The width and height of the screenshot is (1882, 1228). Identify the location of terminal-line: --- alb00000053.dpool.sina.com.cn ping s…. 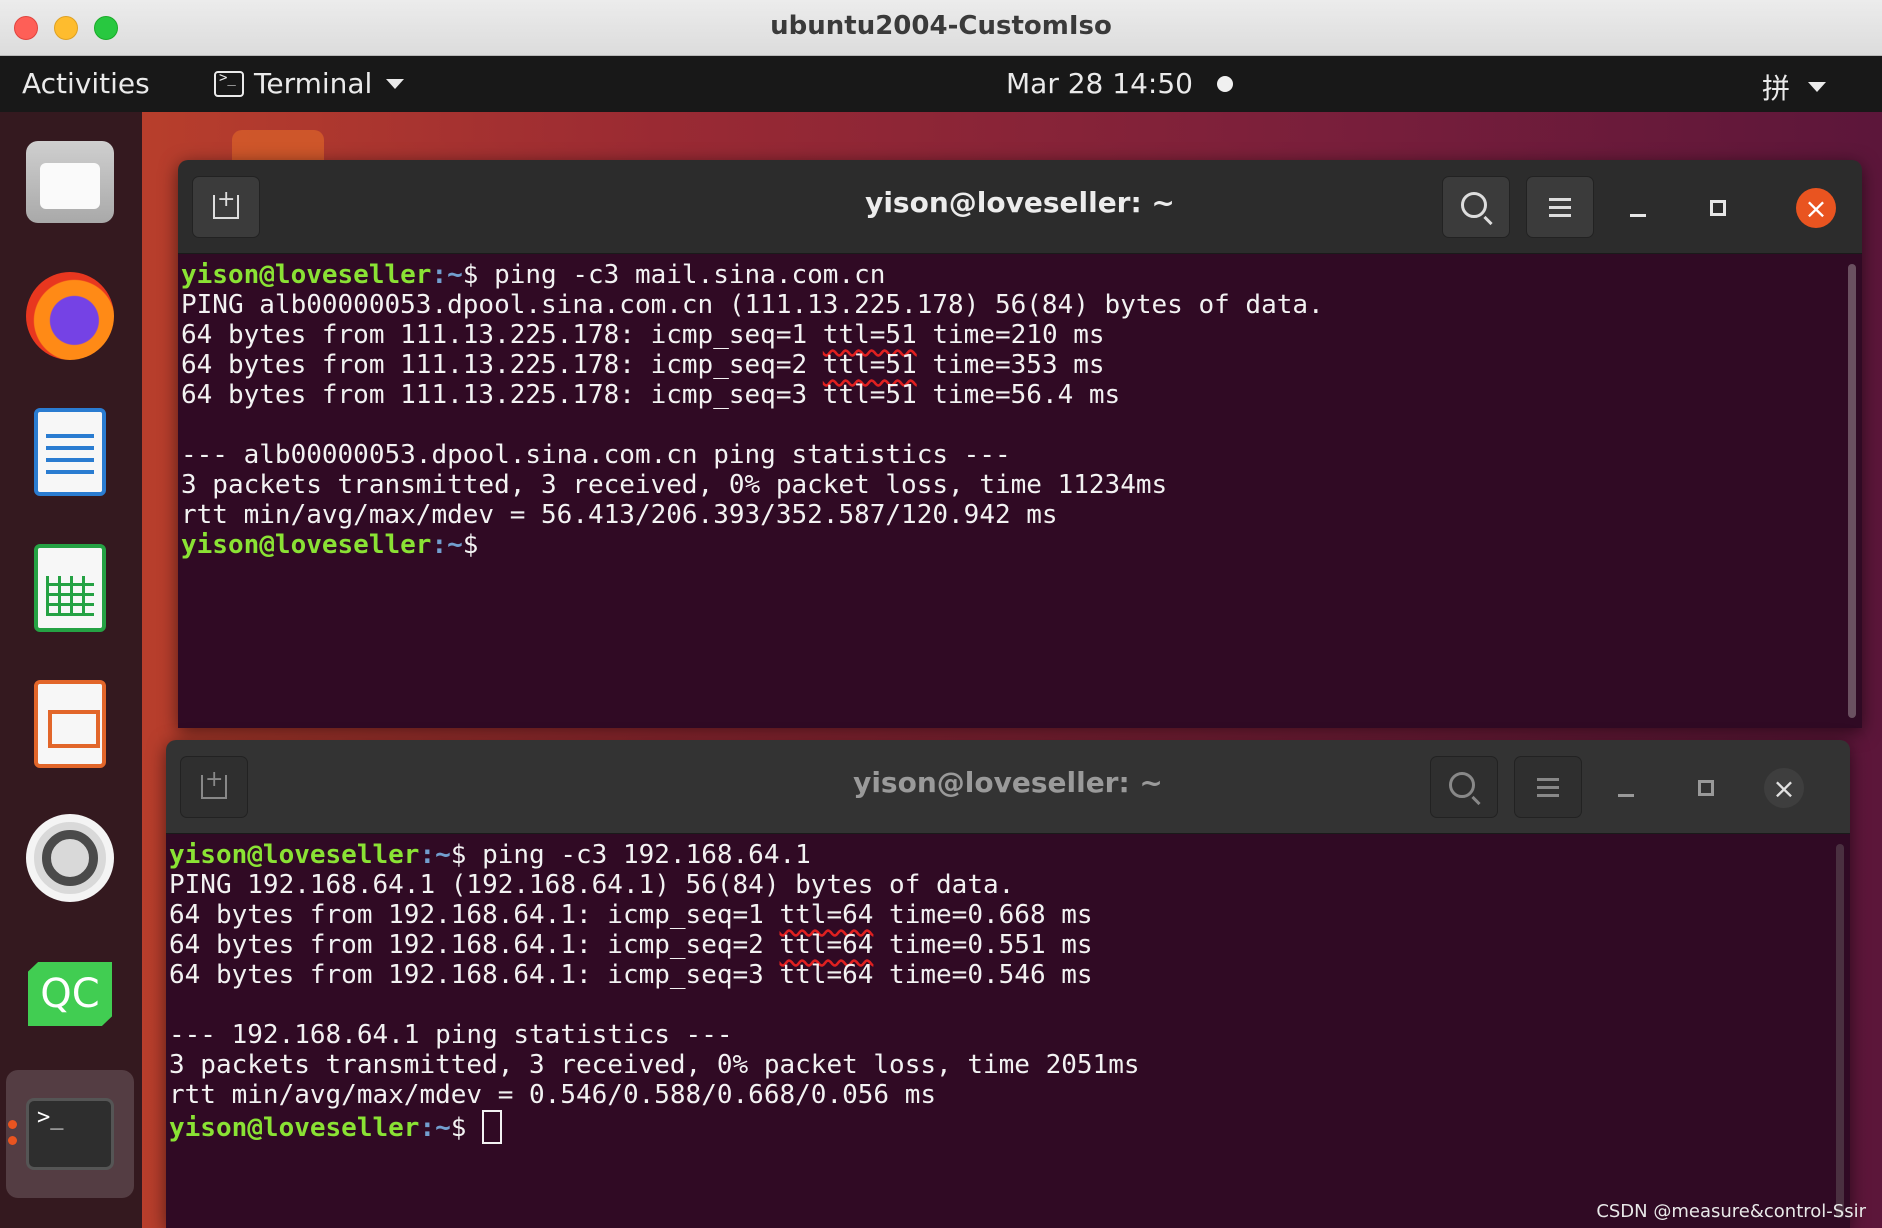
(1021, 455).